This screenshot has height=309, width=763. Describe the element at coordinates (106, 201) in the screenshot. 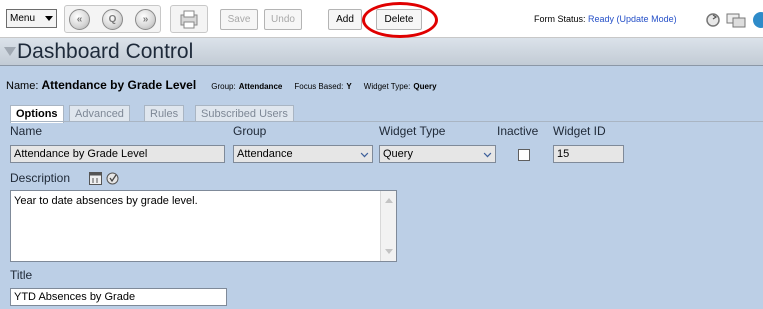

I see `description-text: Year to date absences by grade level.` at that location.